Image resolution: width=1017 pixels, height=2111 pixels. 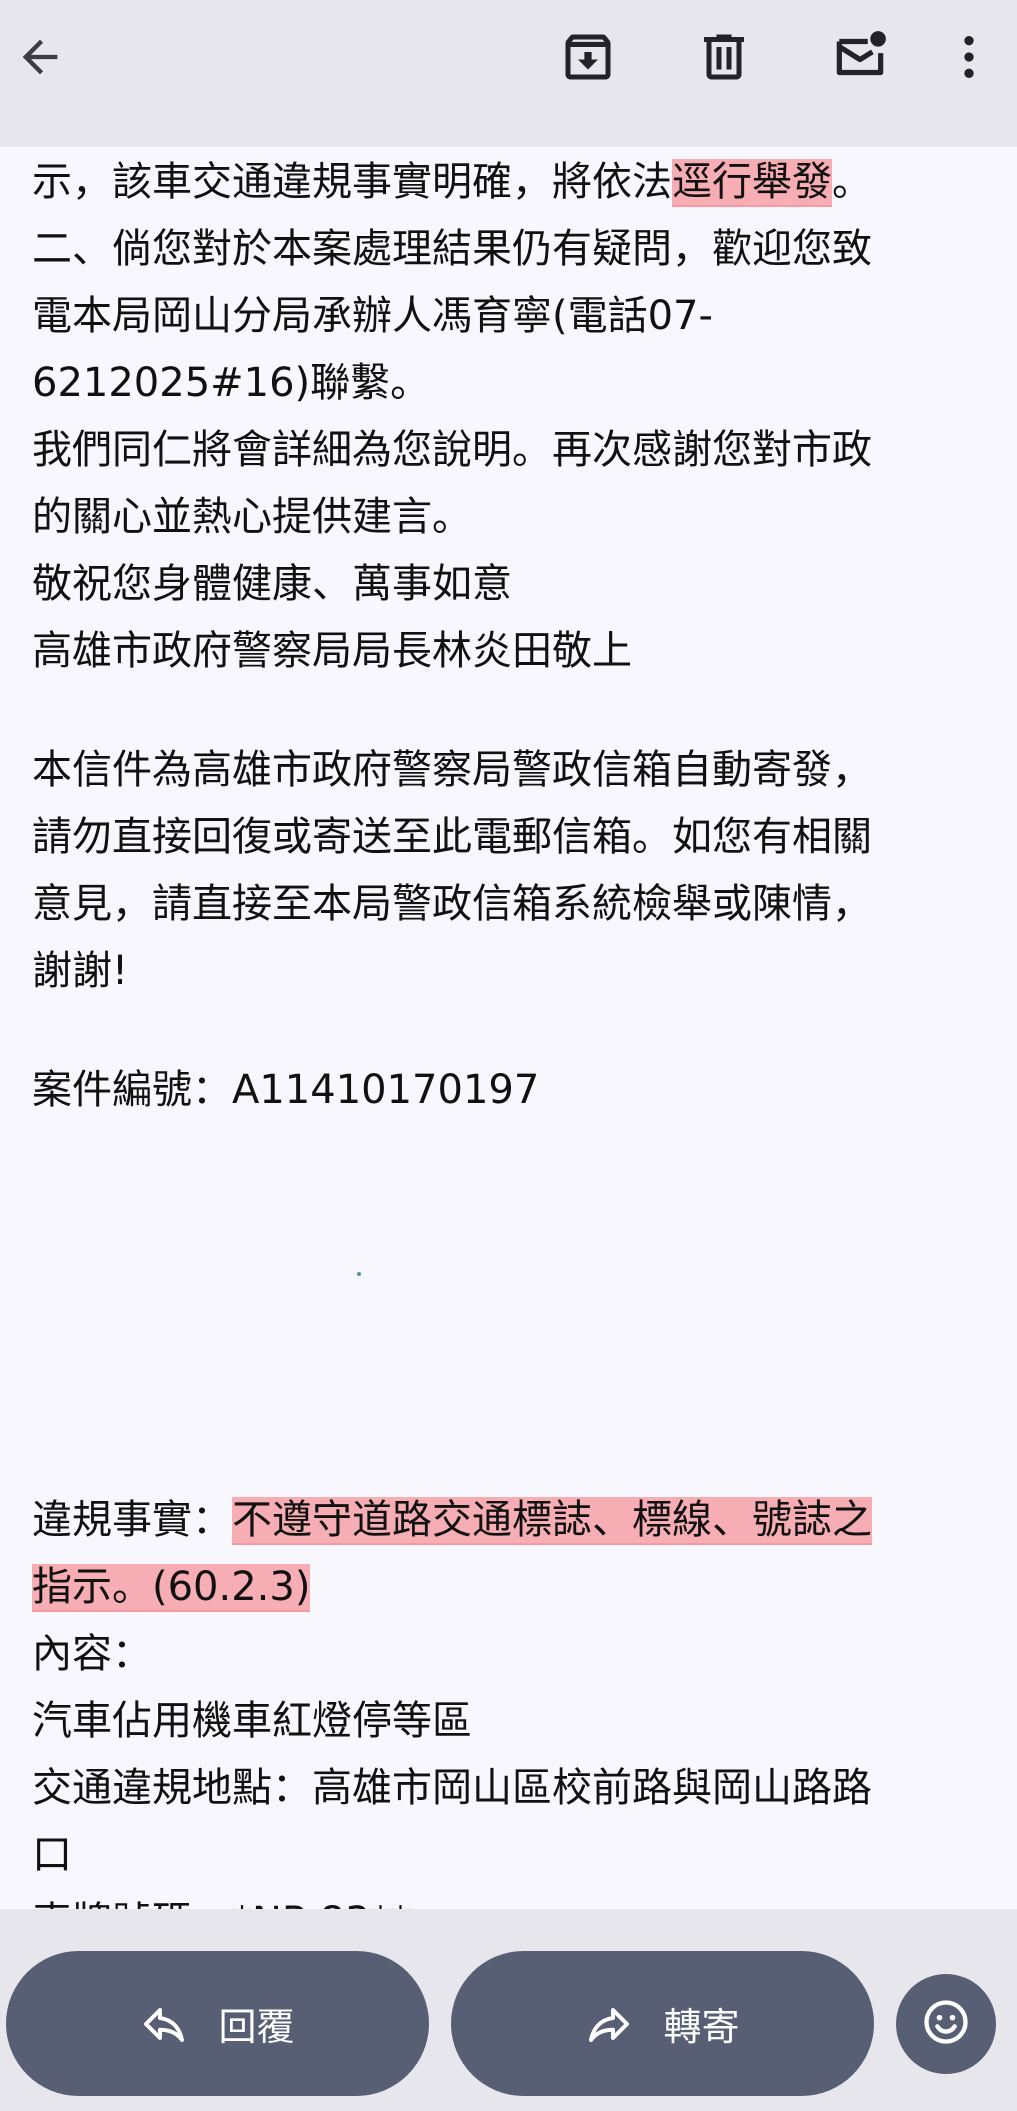 What do you see at coordinates (52, 1855) in the screenshot?
I see `body-line: 口` at bounding box center [52, 1855].